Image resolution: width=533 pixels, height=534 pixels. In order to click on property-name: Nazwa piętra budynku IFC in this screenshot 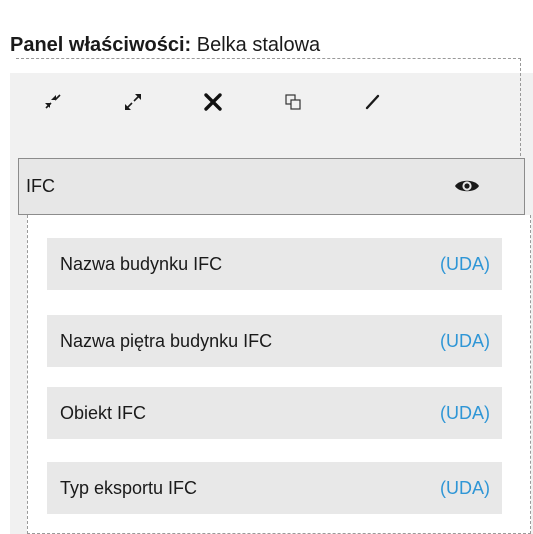, I will do `click(166, 341)`.